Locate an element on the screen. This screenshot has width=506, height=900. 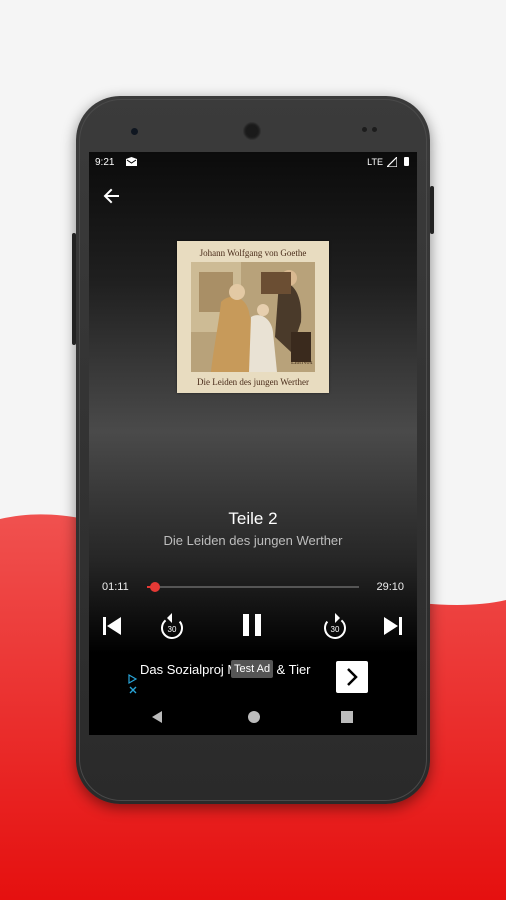
adchoices-icon is located at coordinates (133, 684).